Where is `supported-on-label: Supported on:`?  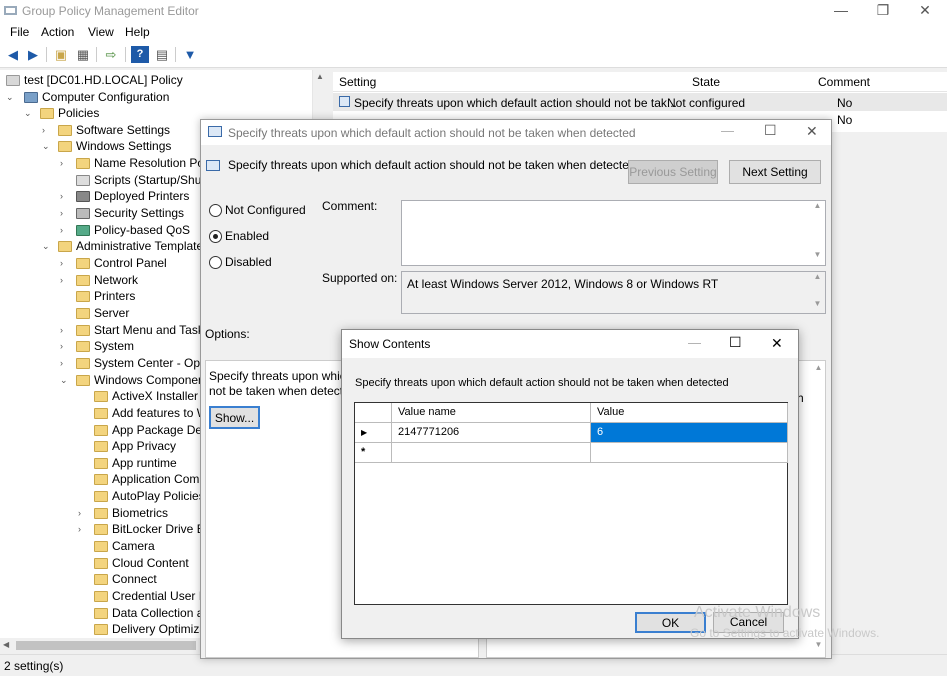 supported-on-label: Supported on: is located at coordinates (360, 278).